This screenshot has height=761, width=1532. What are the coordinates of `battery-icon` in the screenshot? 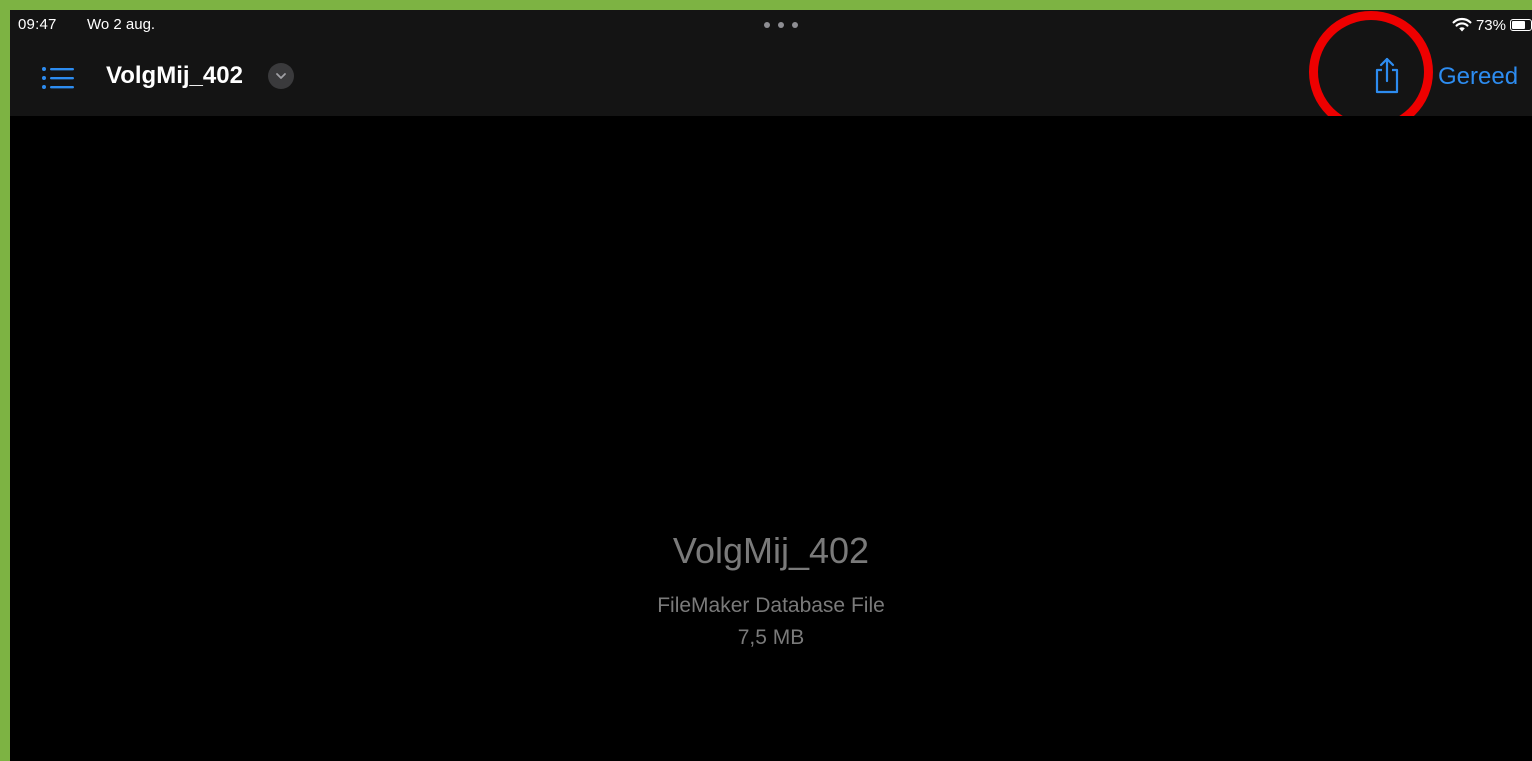 It's located at (1521, 25).